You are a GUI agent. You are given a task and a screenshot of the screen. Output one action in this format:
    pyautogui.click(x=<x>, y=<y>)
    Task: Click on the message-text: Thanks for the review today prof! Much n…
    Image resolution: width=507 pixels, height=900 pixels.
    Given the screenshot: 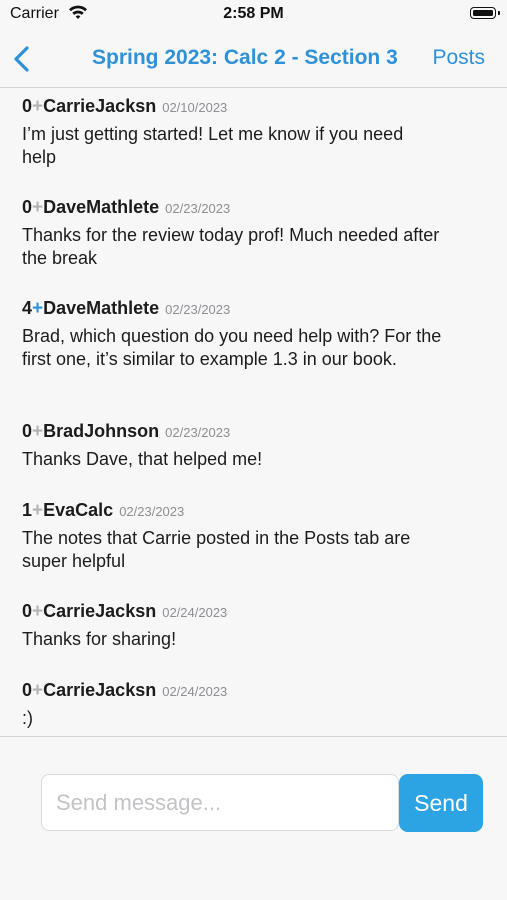 What is the action you would take?
    pyautogui.click(x=231, y=246)
    